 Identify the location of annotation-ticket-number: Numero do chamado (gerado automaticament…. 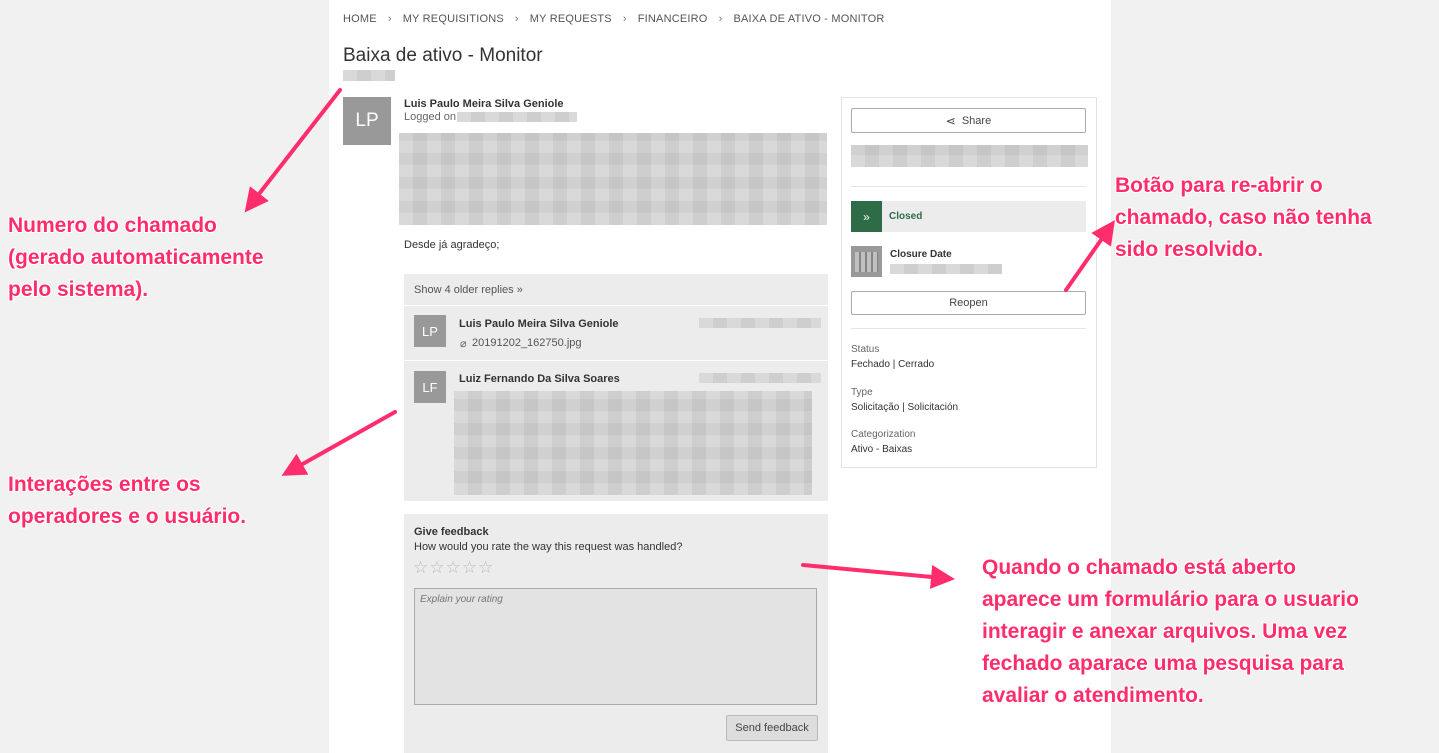
(136, 258).